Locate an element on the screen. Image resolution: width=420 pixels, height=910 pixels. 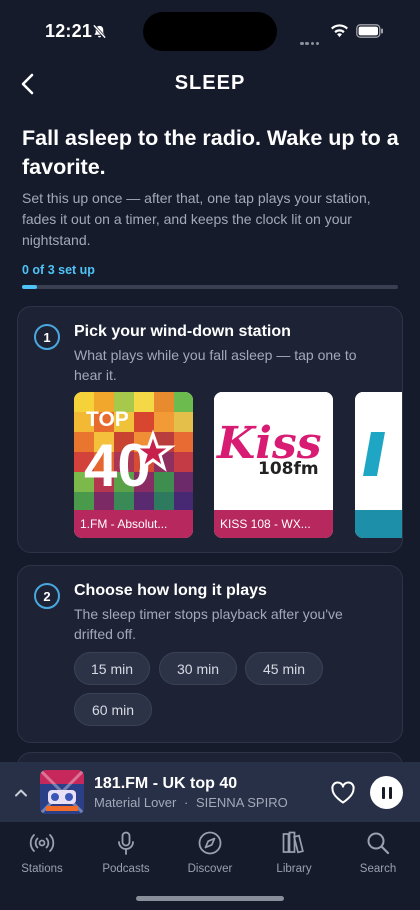
station-logo-partial is located at coordinates (378, 451).